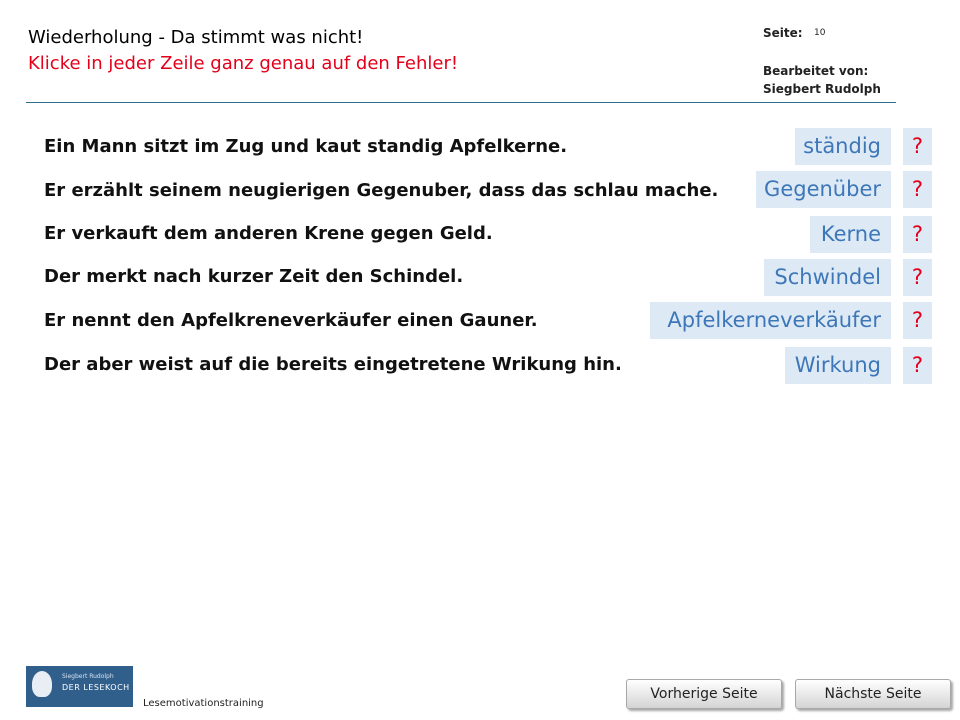  I want to click on footer-label: Lesemotivationstraining, so click(203, 703).